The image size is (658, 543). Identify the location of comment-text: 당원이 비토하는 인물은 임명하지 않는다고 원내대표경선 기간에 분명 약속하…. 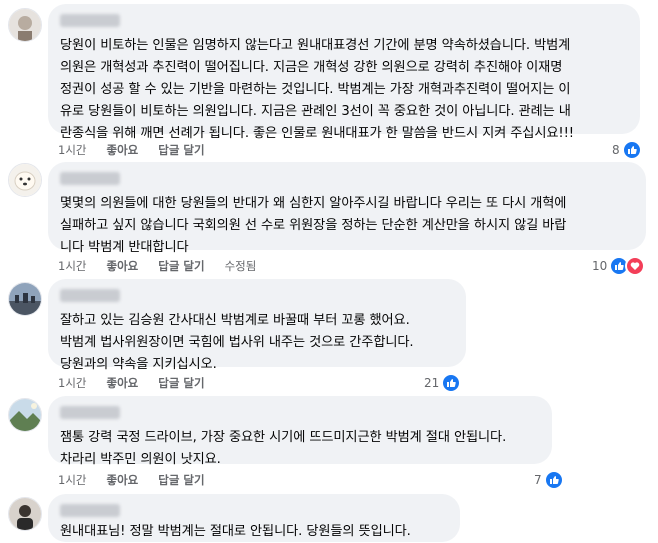
(317, 89).